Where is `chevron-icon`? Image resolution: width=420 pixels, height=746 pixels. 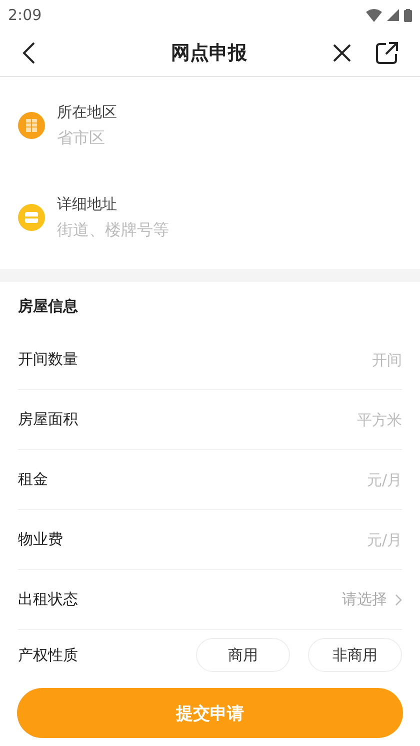 chevron-icon is located at coordinates (398, 600).